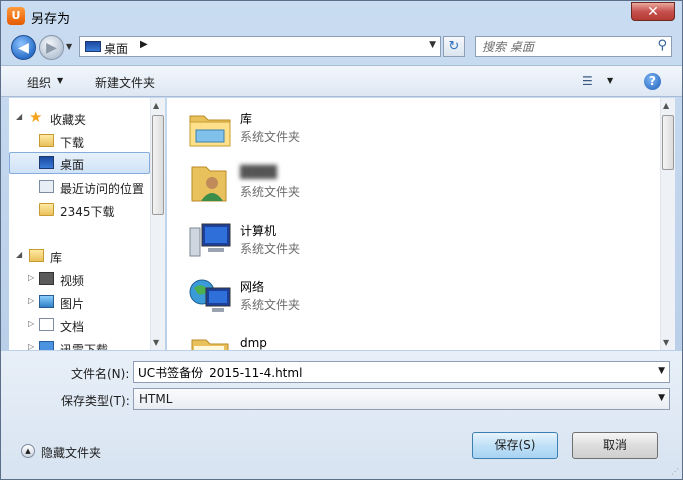 This screenshot has width=683, height=480. Describe the element at coordinates (46, 324) in the screenshot. I see `documents-library-icon` at that location.